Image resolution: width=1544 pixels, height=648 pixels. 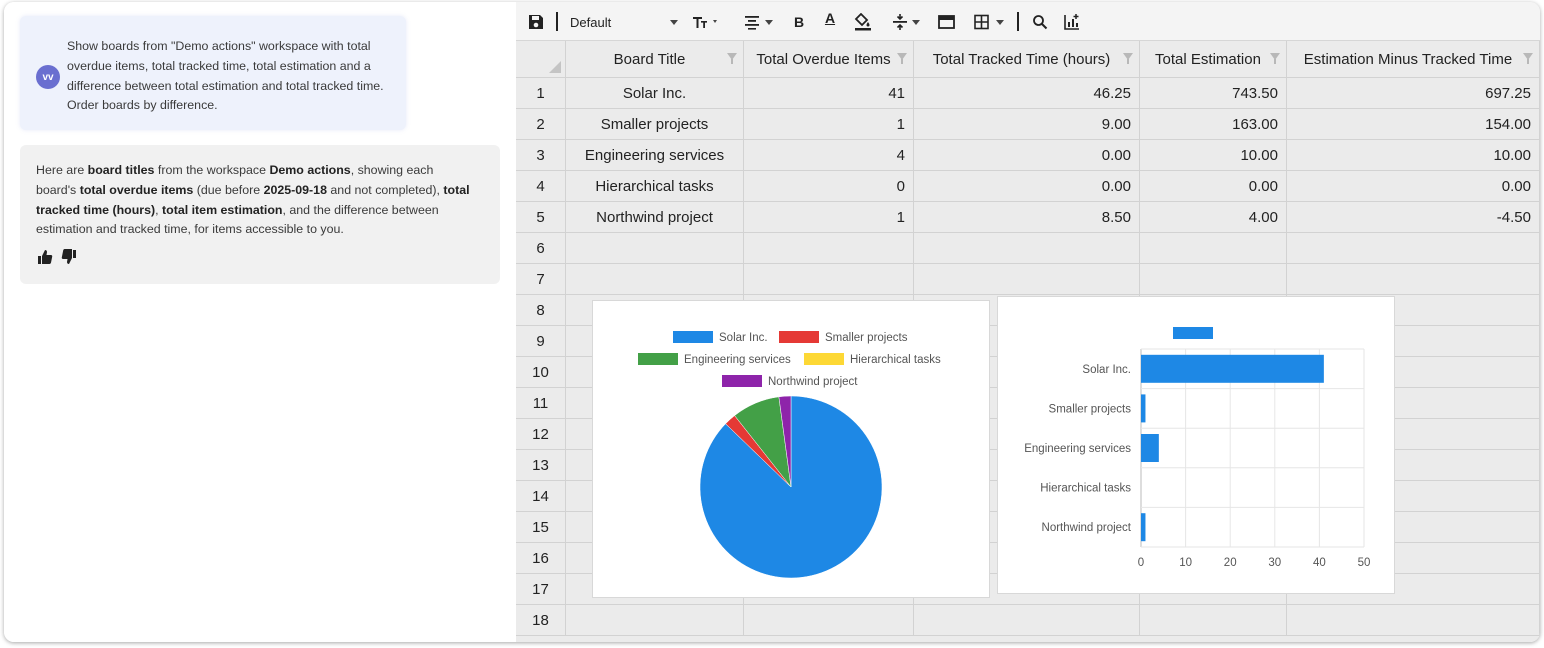 What do you see at coordinates (1413, 217) in the screenshot?
I see `table-cell: -4.50` at bounding box center [1413, 217].